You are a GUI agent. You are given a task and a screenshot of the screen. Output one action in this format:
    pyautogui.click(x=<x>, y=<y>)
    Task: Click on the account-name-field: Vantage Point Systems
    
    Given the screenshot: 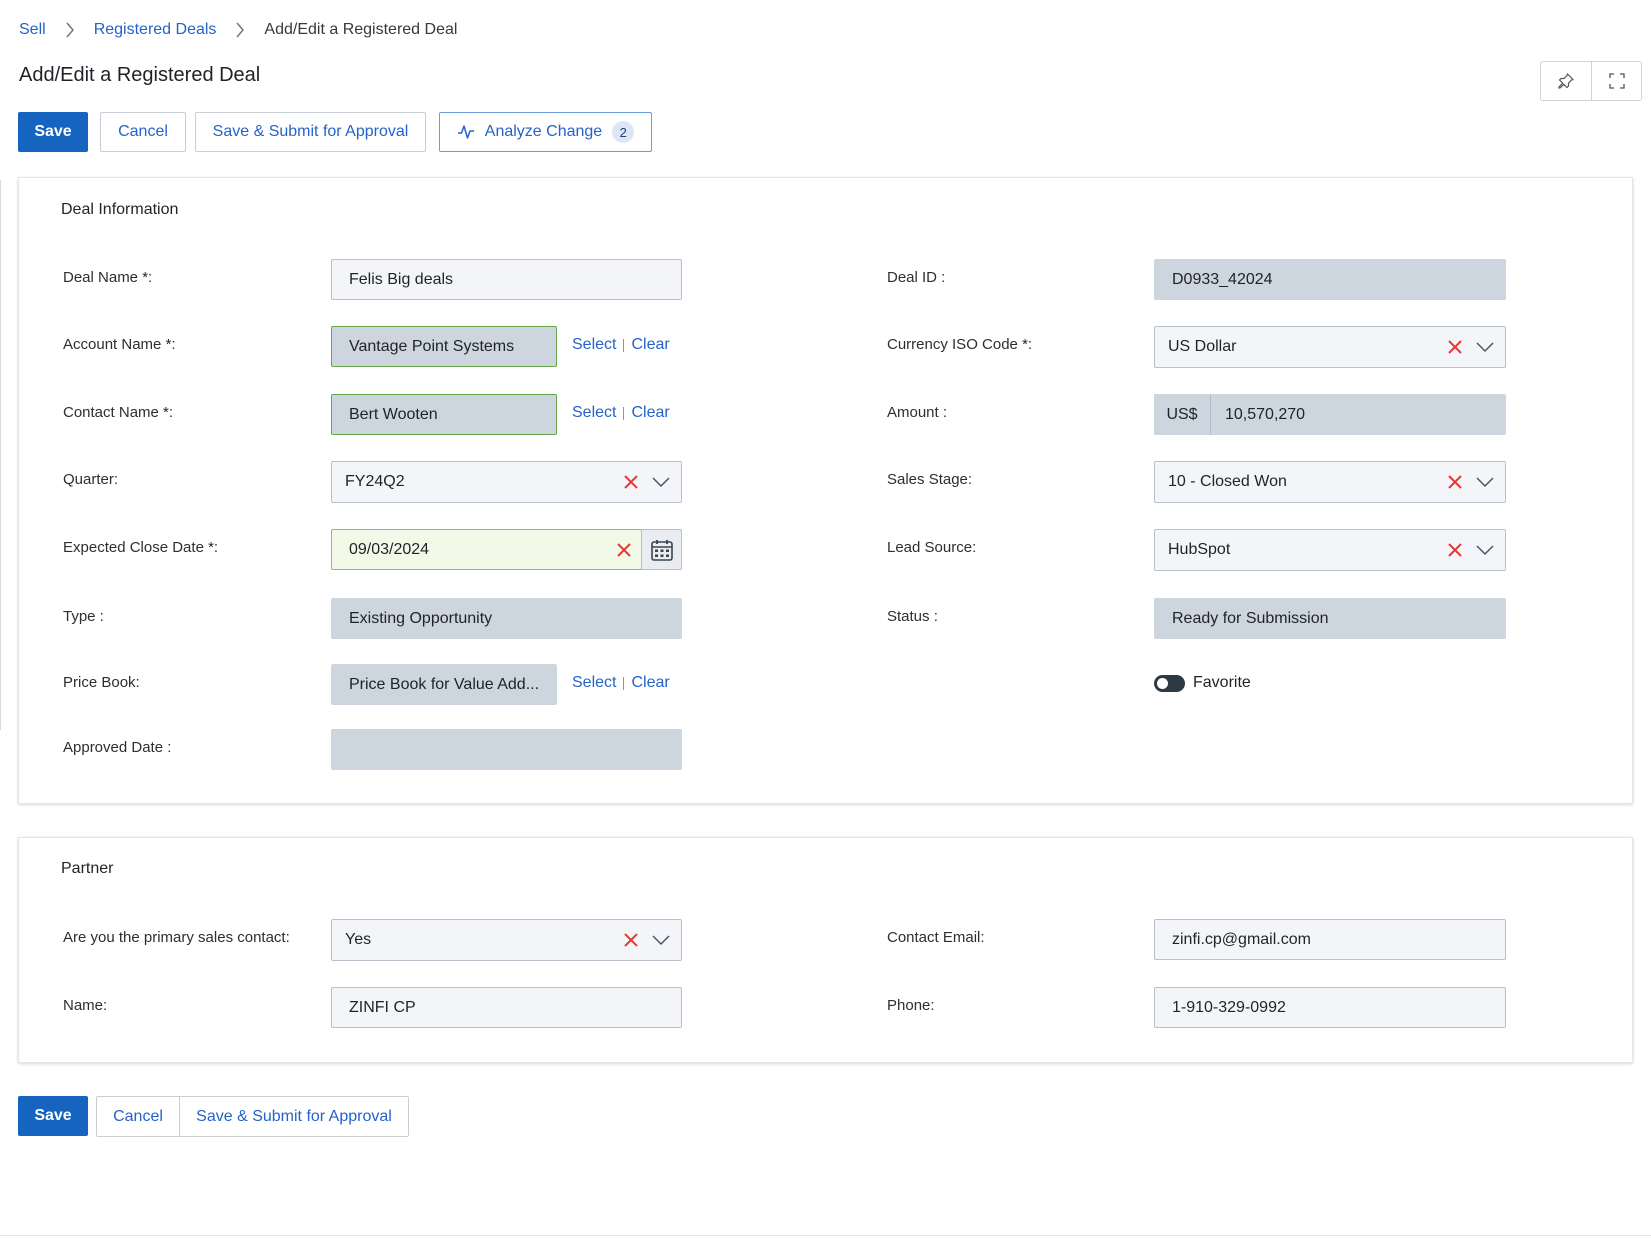 What is the action you would take?
    pyautogui.click(x=444, y=346)
    